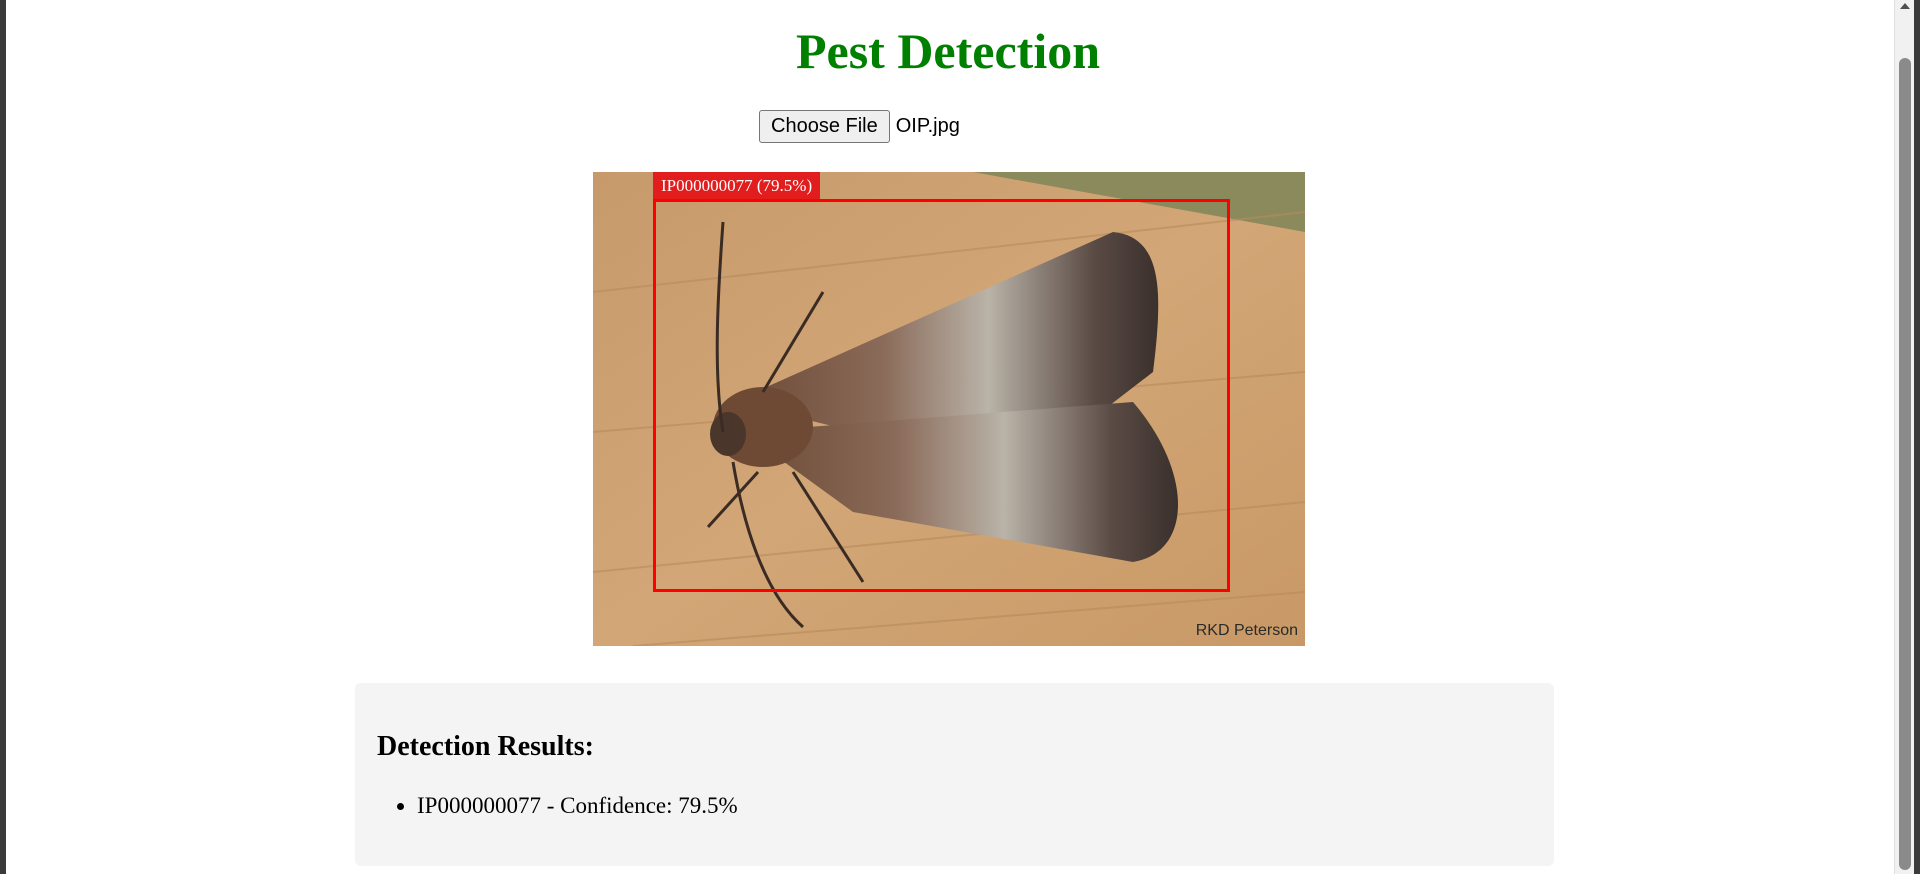 The width and height of the screenshot is (1920, 874). What do you see at coordinates (824, 126) in the screenshot?
I see `choose-file-button: Choose File` at bounding box center [824, 126].